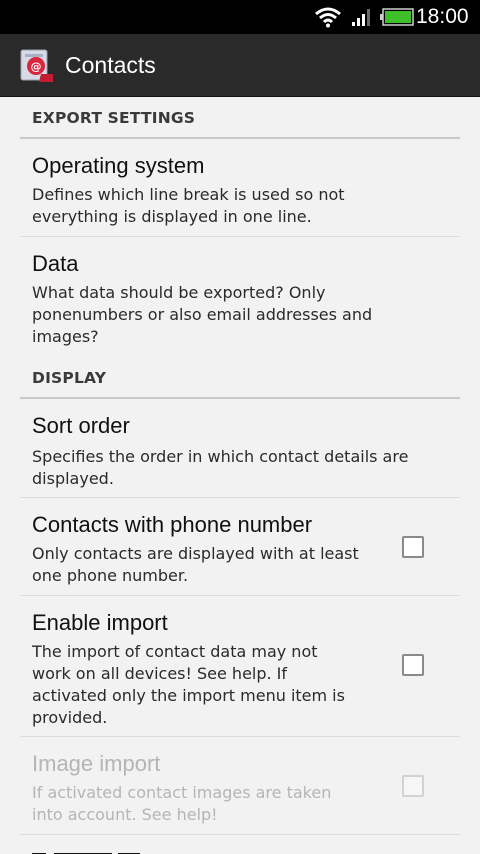 The image size is (480, 854). I want to click on section-header-label: EXPORT SETTINGS, so click(114, 118).